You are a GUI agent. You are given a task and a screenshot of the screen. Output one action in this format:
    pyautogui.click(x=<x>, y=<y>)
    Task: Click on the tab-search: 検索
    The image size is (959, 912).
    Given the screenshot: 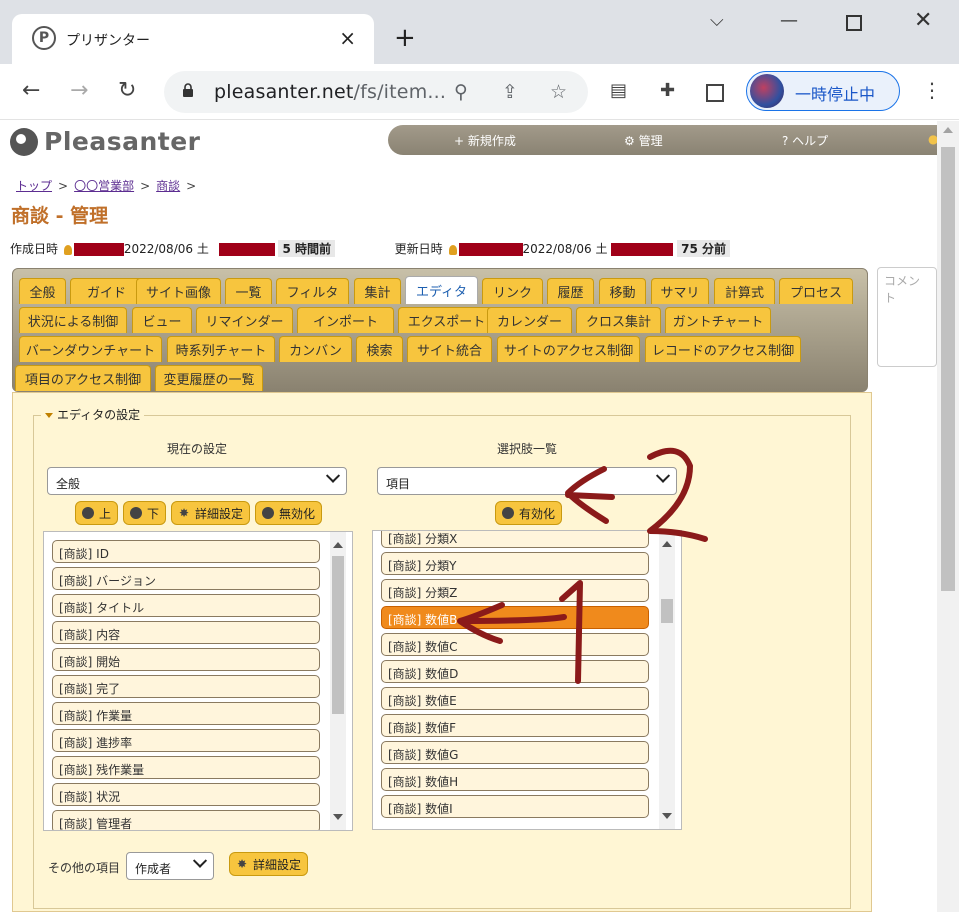 What is the action you would take?
    pyautogui.click(x=379, y=349)
    